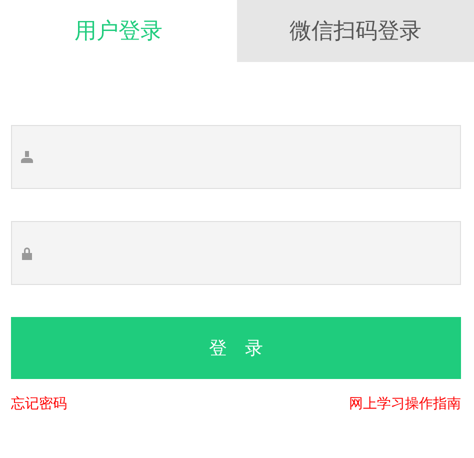  Describe the element at coordinates (236, 348) in the screenshot. I see `login-button: 登 录` at that location.